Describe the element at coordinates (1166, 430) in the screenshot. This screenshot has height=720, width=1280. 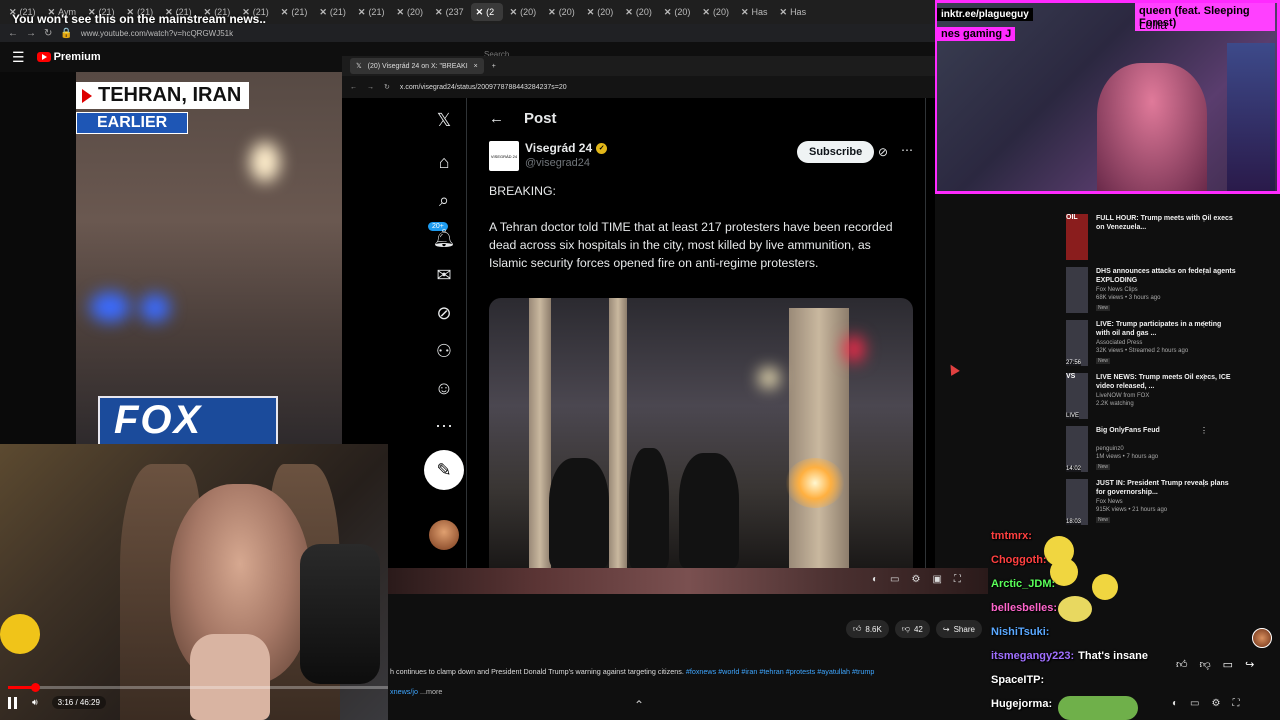
I see `recommendation-title: Big OnlyFans Feud` at that location.